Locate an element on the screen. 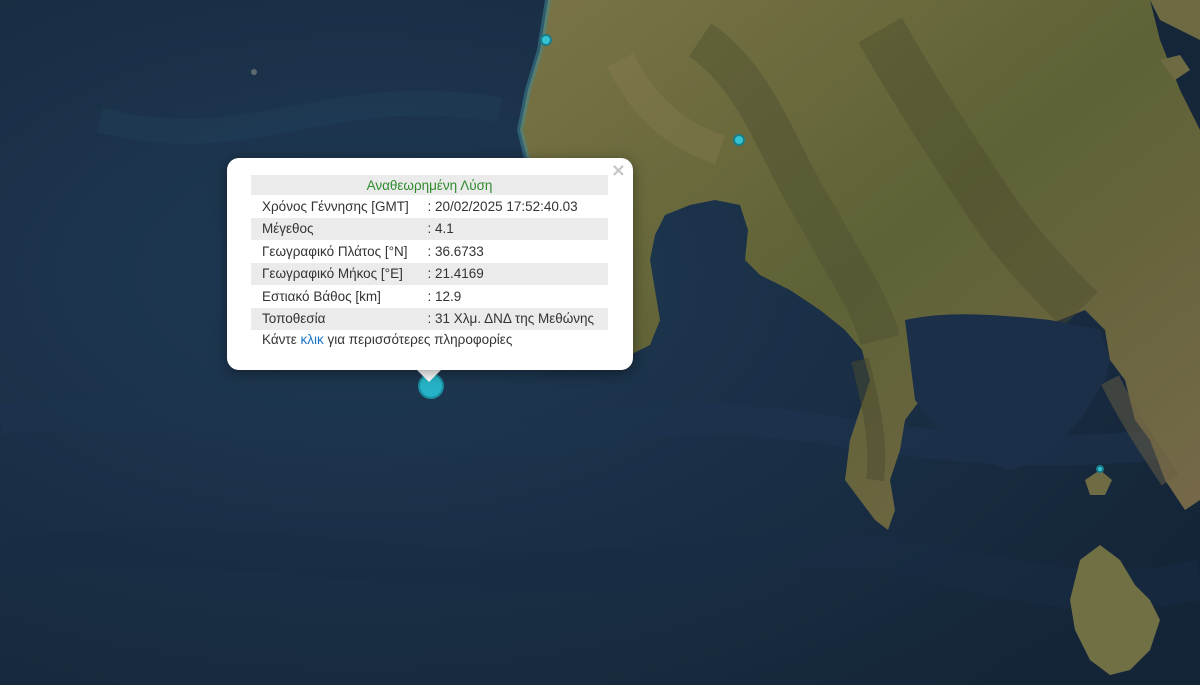  info-row-location: Τοποθεσία : 31 Χλμ. ΔΝΔ της Μεθώνης is located at coordinates (429, 318).